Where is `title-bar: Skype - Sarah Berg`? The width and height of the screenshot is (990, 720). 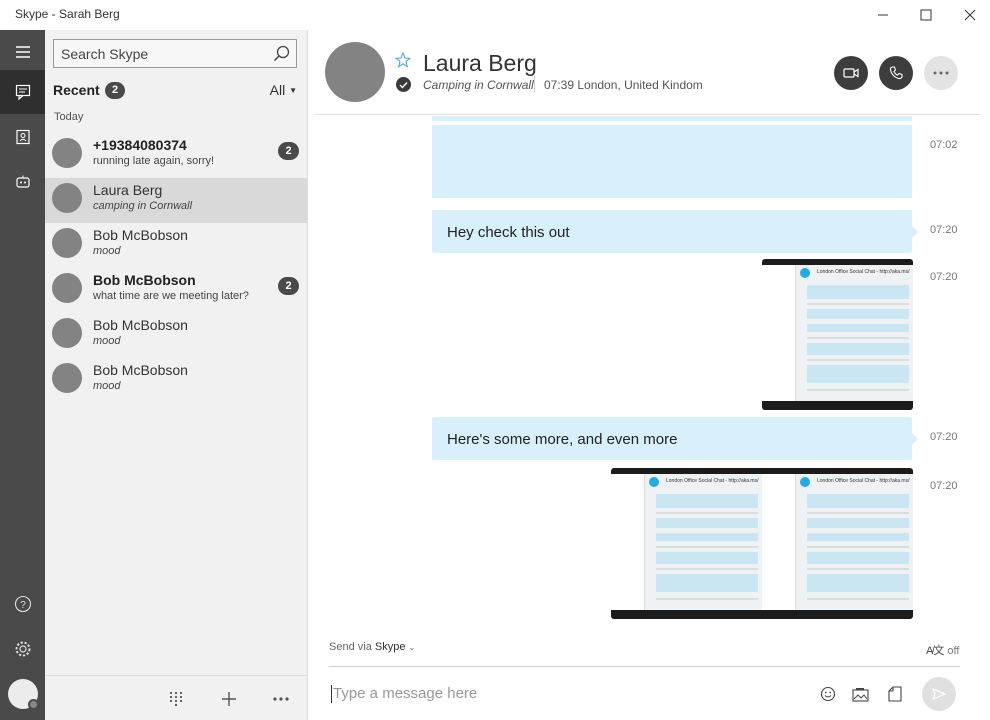 title-bar: Skype - Sarah Berg is located at coordinates (495, 15).